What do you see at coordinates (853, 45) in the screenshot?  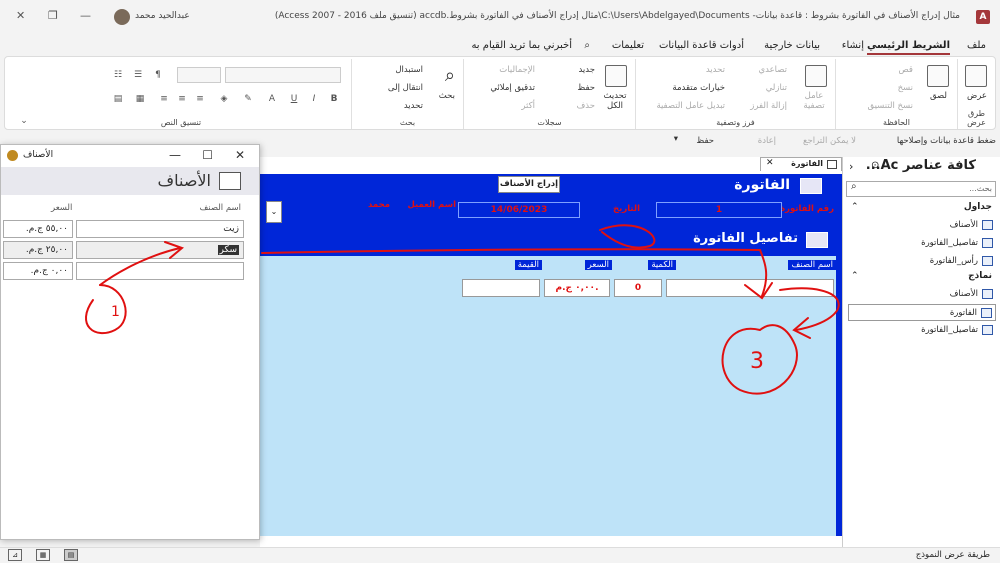 I see `tab-create: إنشاء` at bounding box center [853, 45].